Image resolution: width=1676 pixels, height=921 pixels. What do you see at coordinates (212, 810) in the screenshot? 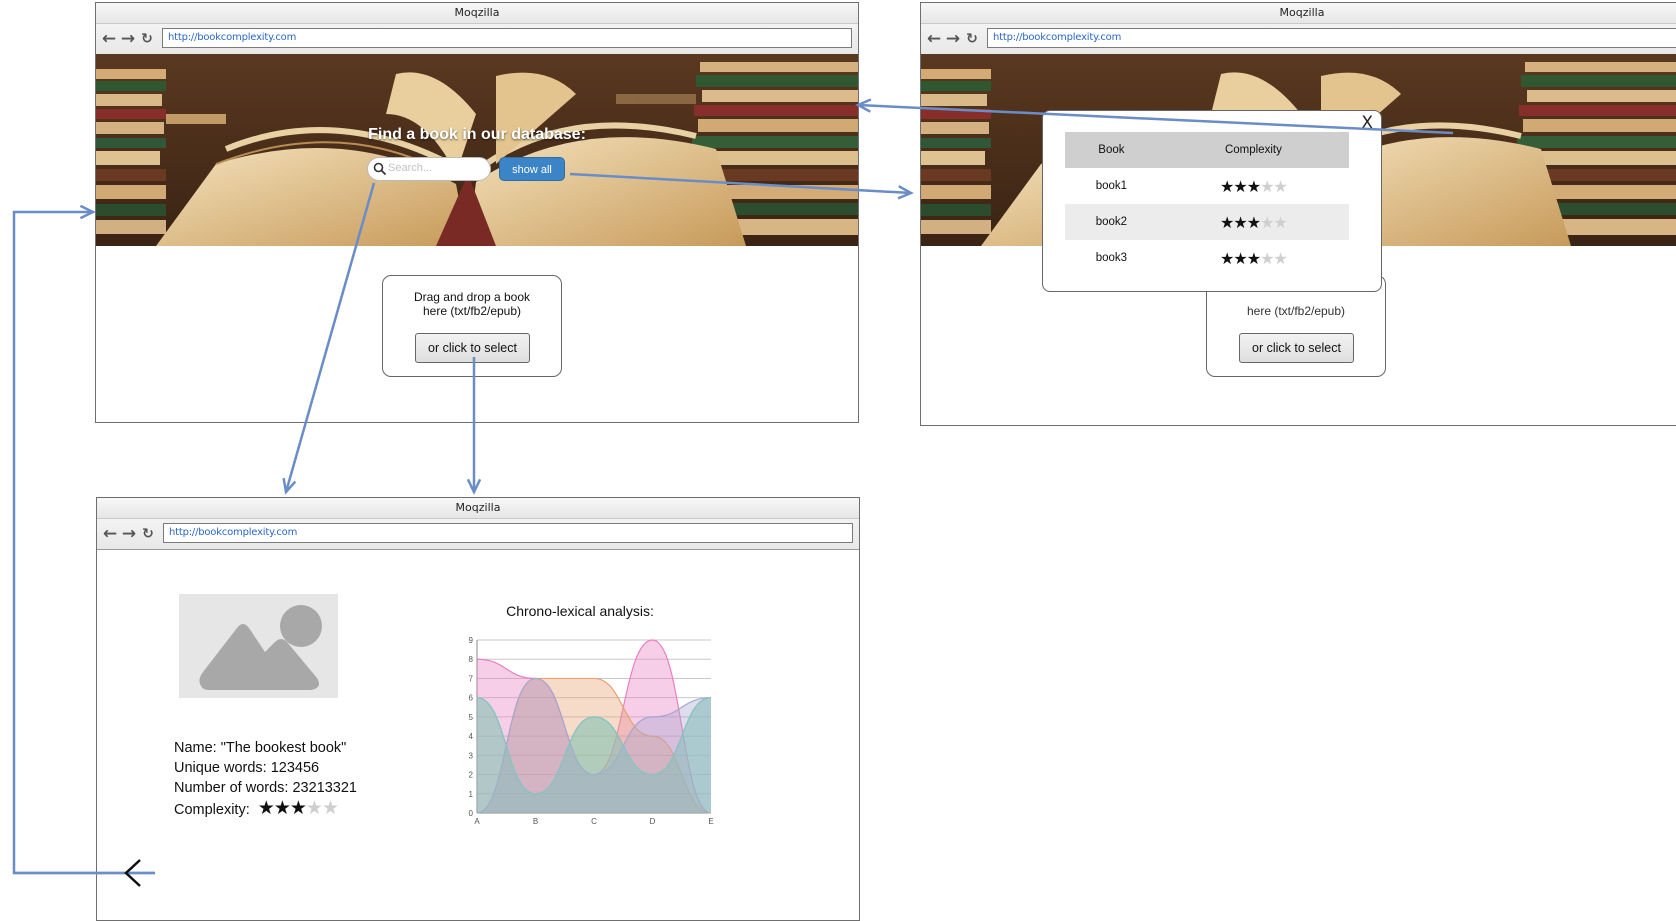
I see `complexity-label: Complexity:` at bounding box center [212, 810].